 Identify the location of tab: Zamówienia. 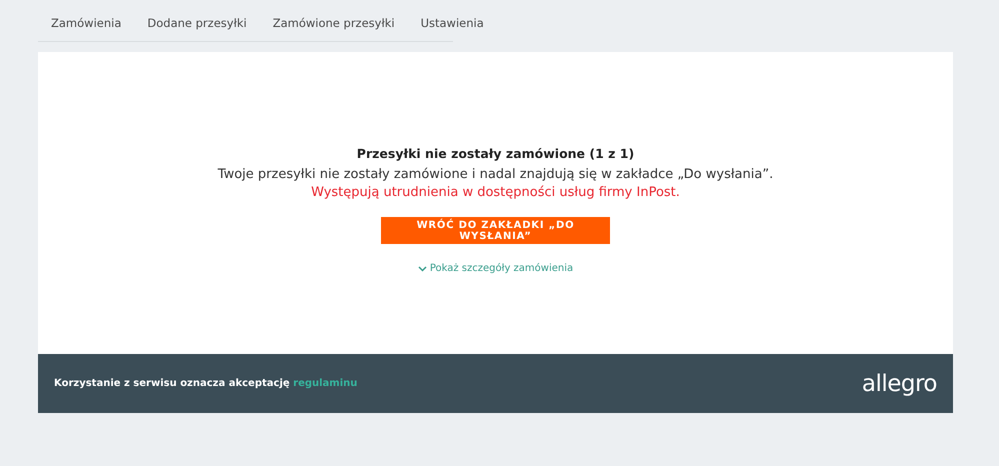
(86, 26).